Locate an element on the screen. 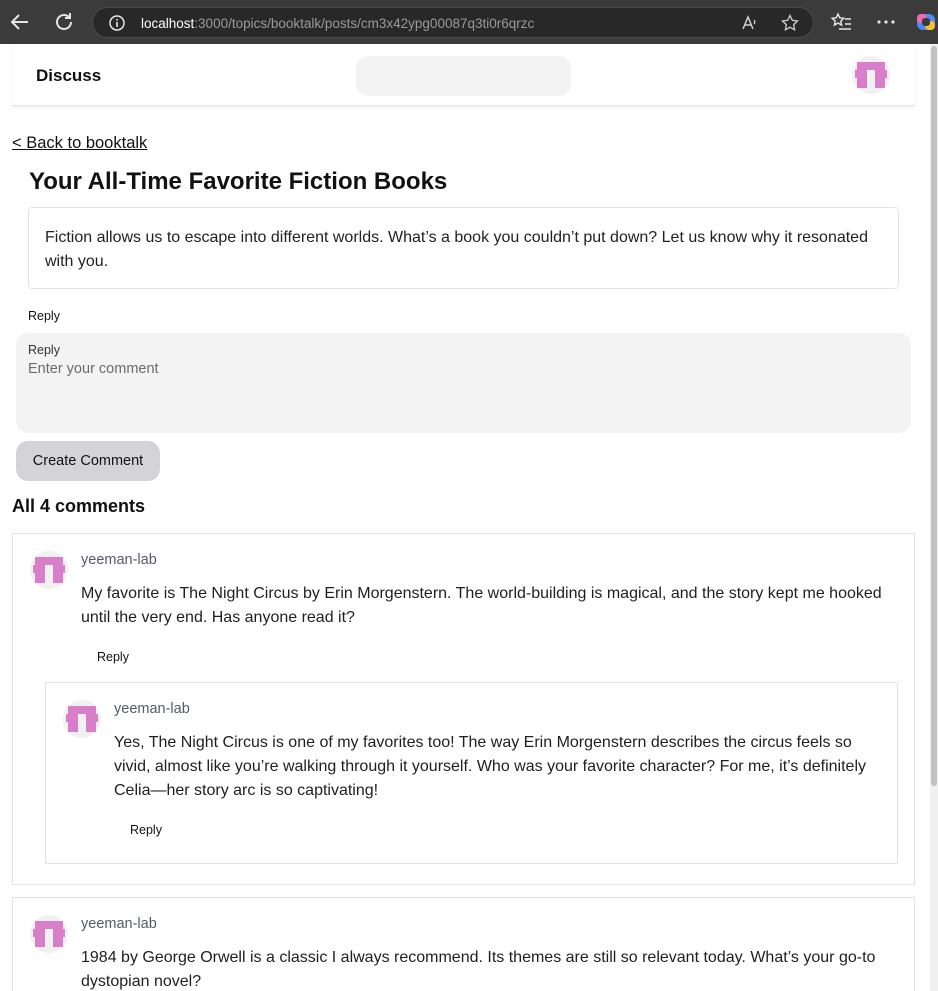 The height and width of the screenshot is (991, 938). user-avatar is located at coordinates (871, 75).